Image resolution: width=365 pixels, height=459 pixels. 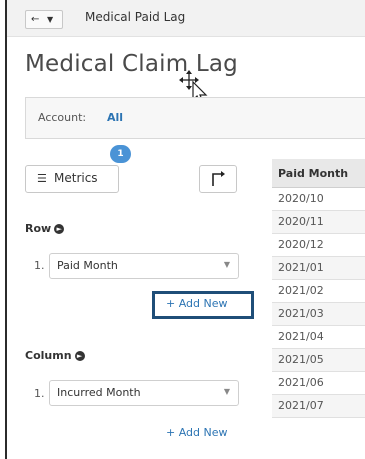 I want to click on table-row: 2021/05, so click(x=318, y=360).